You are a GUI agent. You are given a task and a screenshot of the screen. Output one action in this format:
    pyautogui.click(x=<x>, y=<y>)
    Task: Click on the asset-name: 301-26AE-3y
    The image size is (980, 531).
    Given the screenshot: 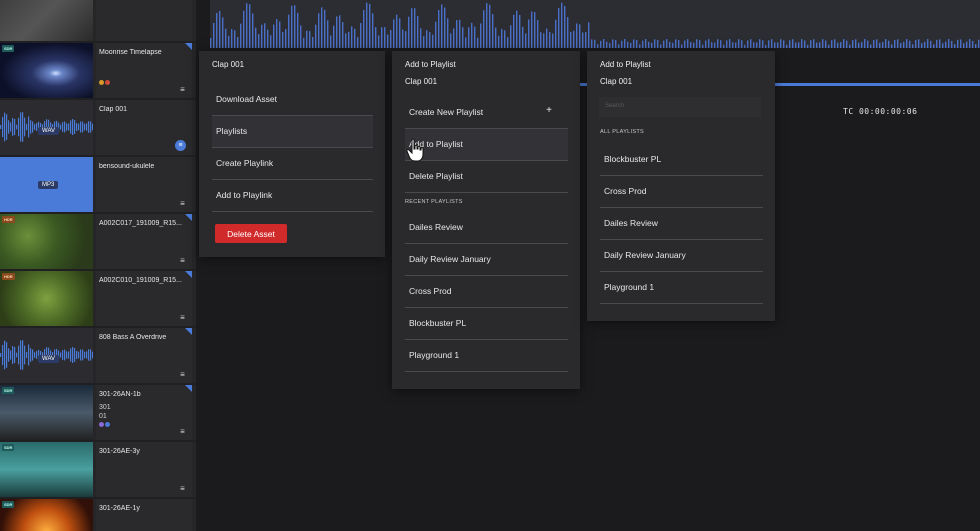 What is the action you would take?
    pyautogui.click(x=119, y=451)
    